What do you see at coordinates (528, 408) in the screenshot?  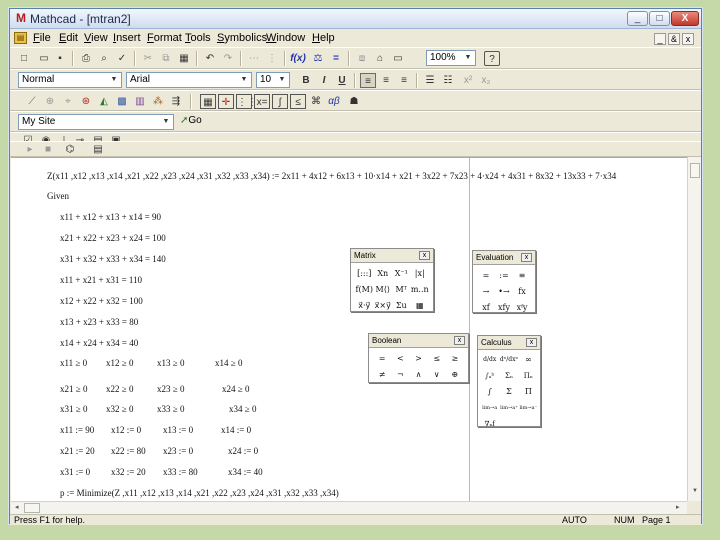 I see `left-limit-button: lim→a⁻` at bounding box center [528, 408].